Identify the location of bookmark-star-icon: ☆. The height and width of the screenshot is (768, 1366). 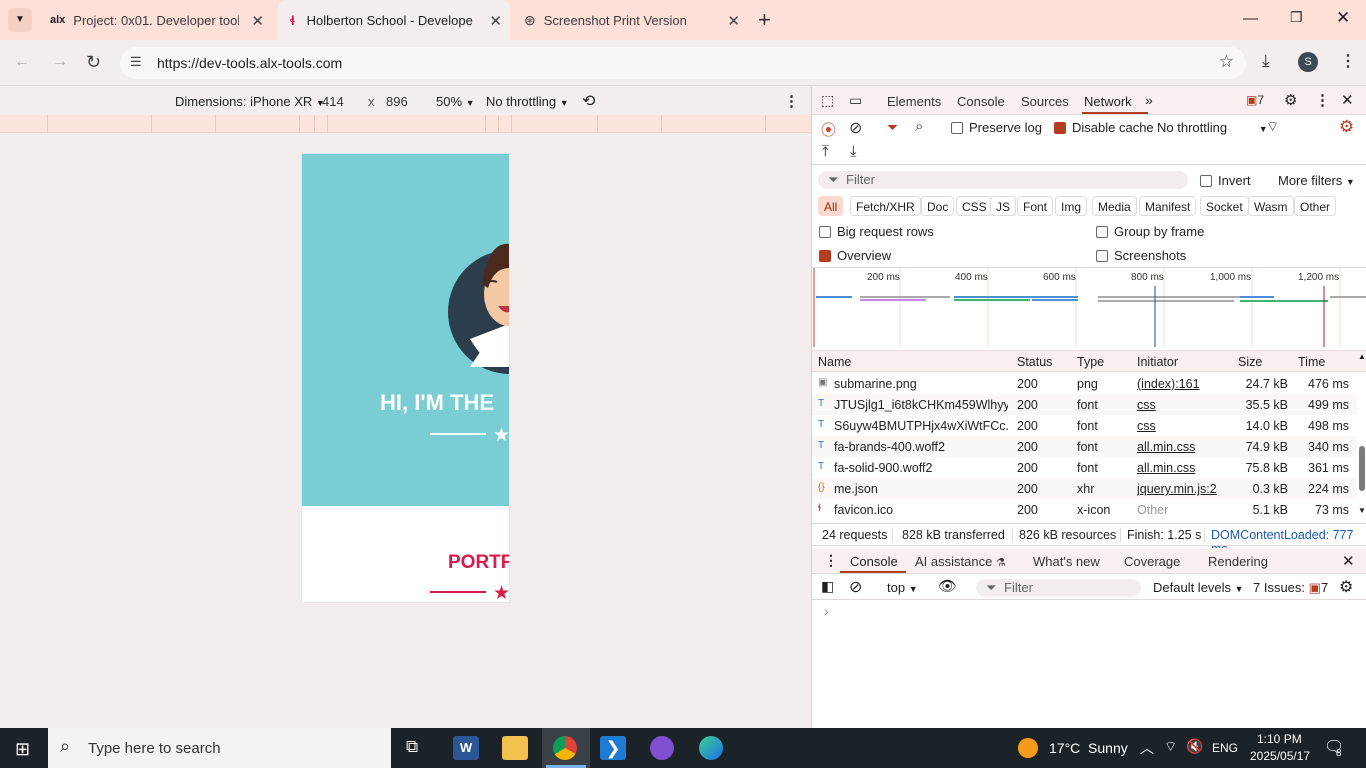
(1226, 62).